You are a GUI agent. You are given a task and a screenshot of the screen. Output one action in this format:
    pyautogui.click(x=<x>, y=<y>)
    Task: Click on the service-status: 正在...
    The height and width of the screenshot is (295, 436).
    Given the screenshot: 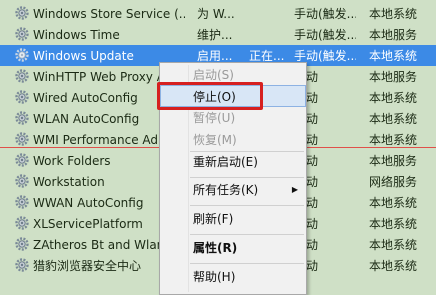 What is the action you would take?
    pyautogui.click(x=267, y=56)
    